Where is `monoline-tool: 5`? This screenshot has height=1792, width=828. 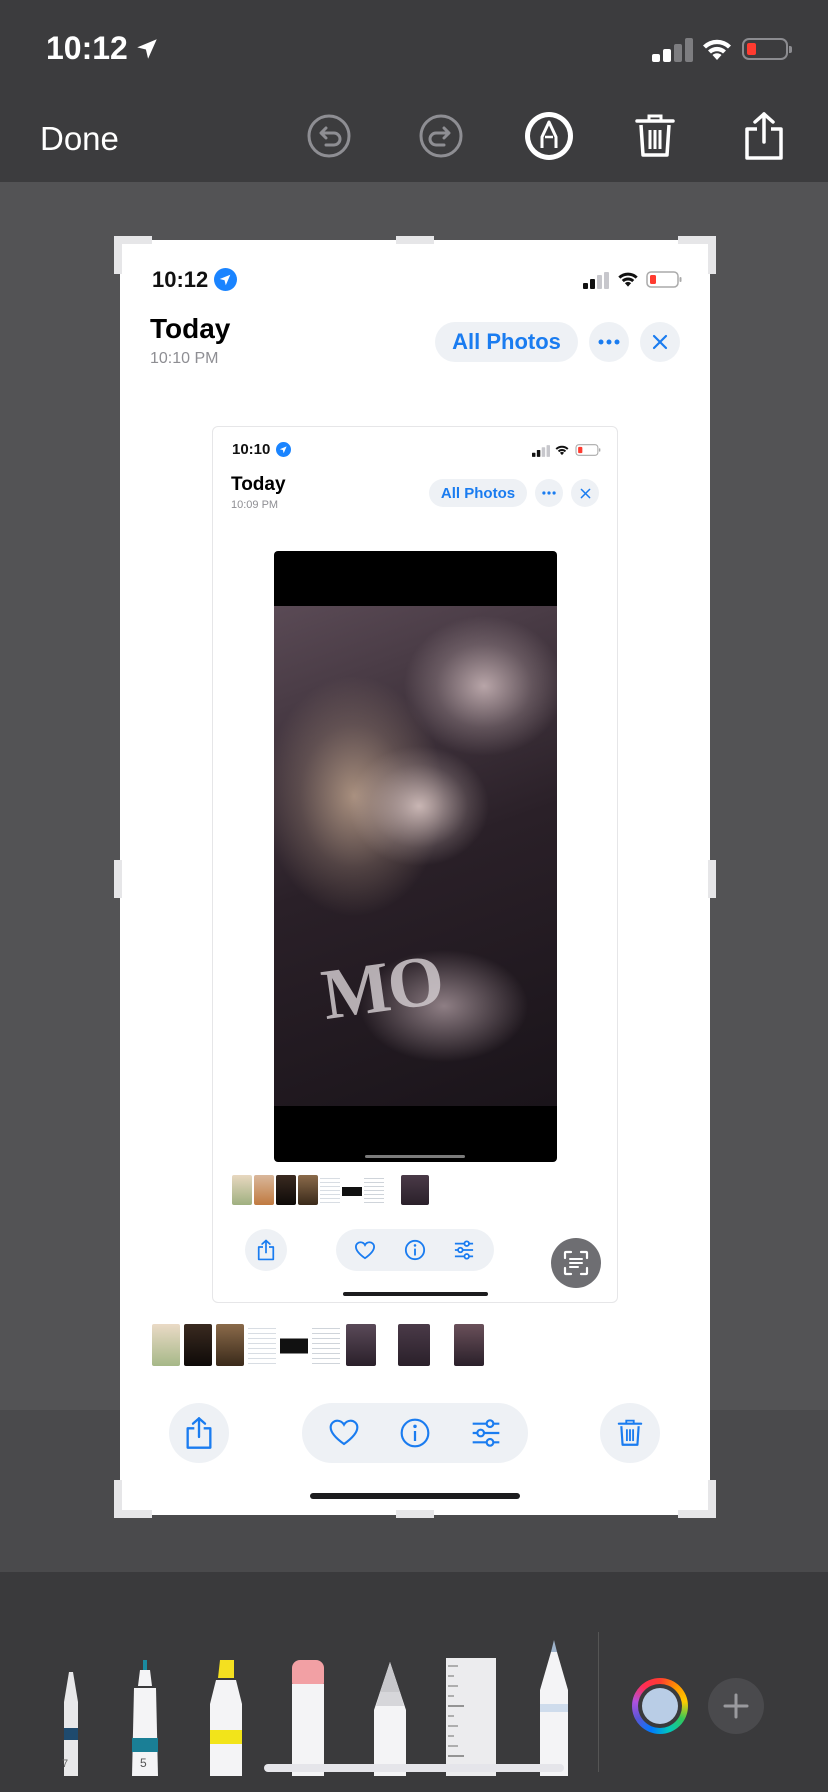 monoline-tool: 5 is located at coordinates (145, 1718).